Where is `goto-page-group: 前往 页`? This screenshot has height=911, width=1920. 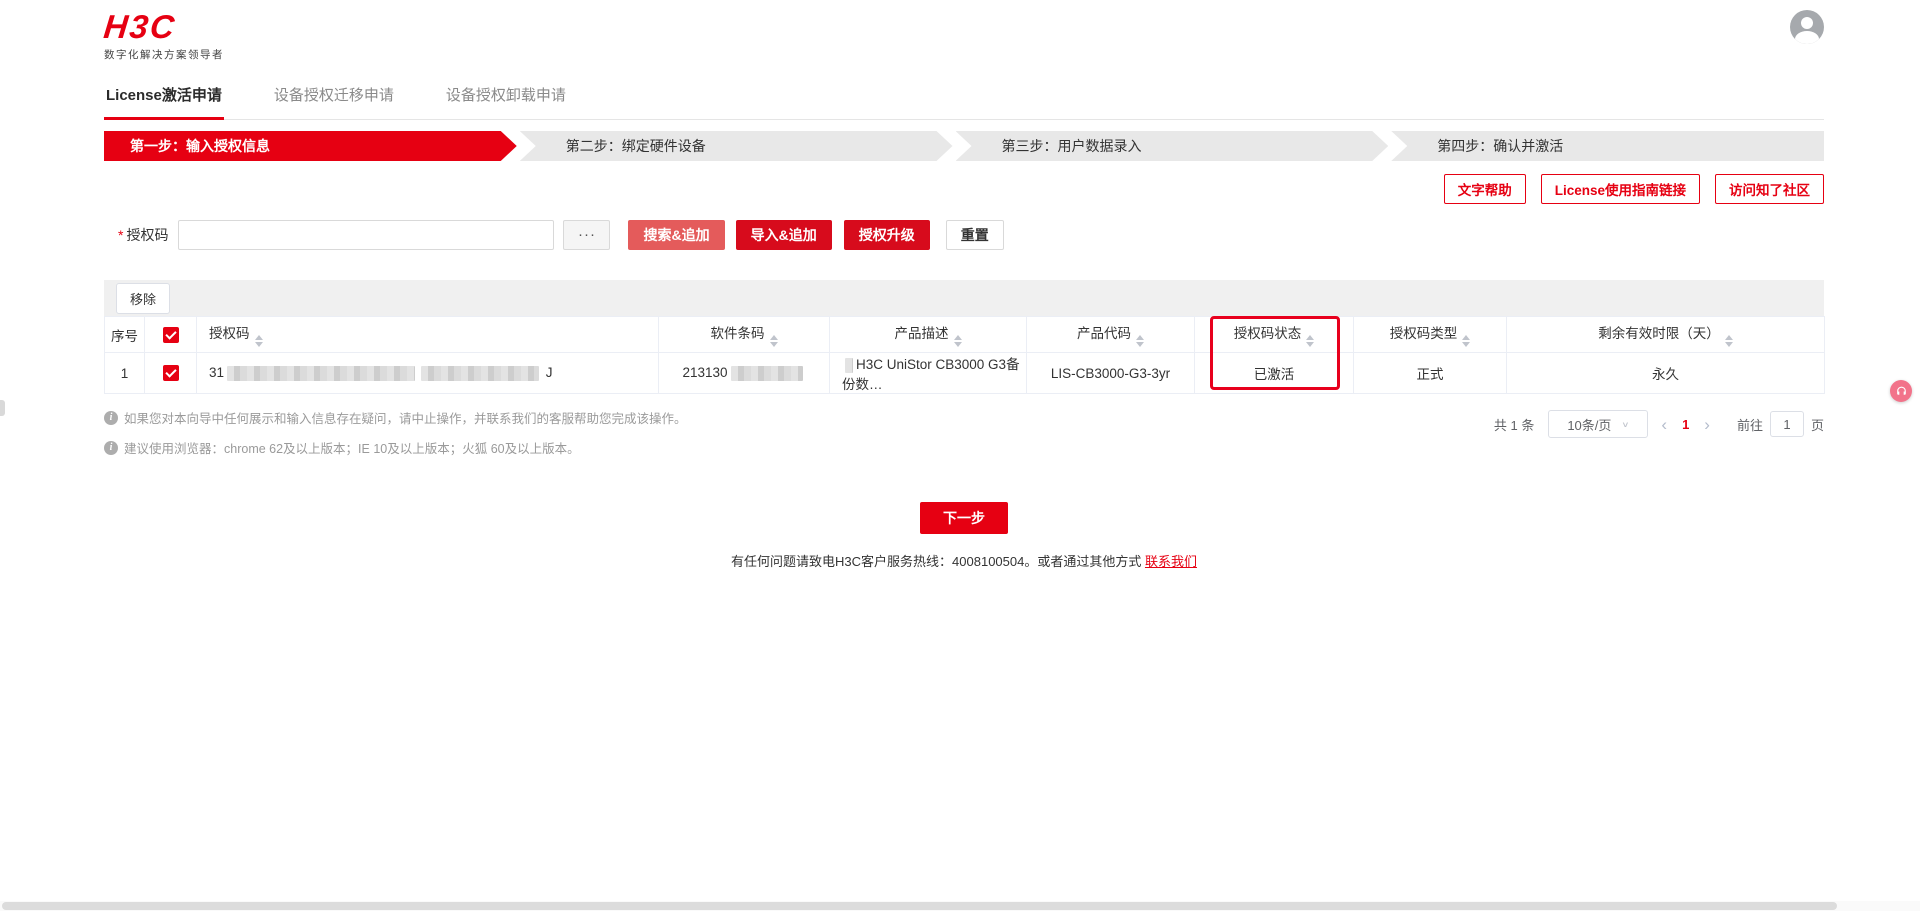
goto-page-group: 前往 页 is located at coordinates (1780, 424).